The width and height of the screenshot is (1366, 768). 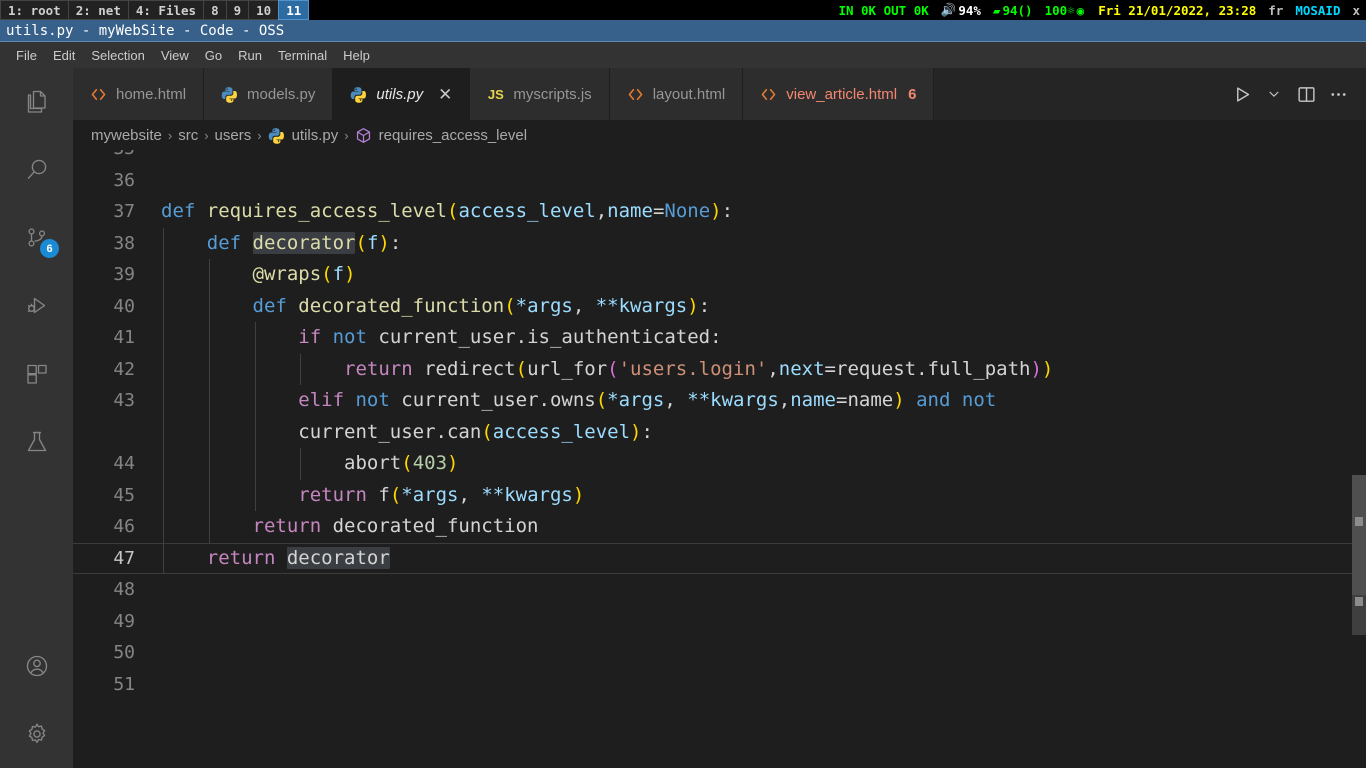 What do you see at coordinates (246, 557) in the screenshot?
I see `code-token: return` at bounding box center [246, 557].